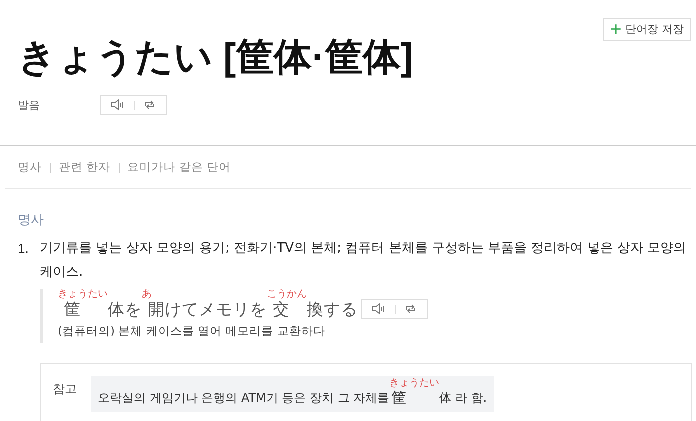 The height and width of the screenshot is (421, 696). I want to click on part-of-speech: 명사, so click(31, 220).